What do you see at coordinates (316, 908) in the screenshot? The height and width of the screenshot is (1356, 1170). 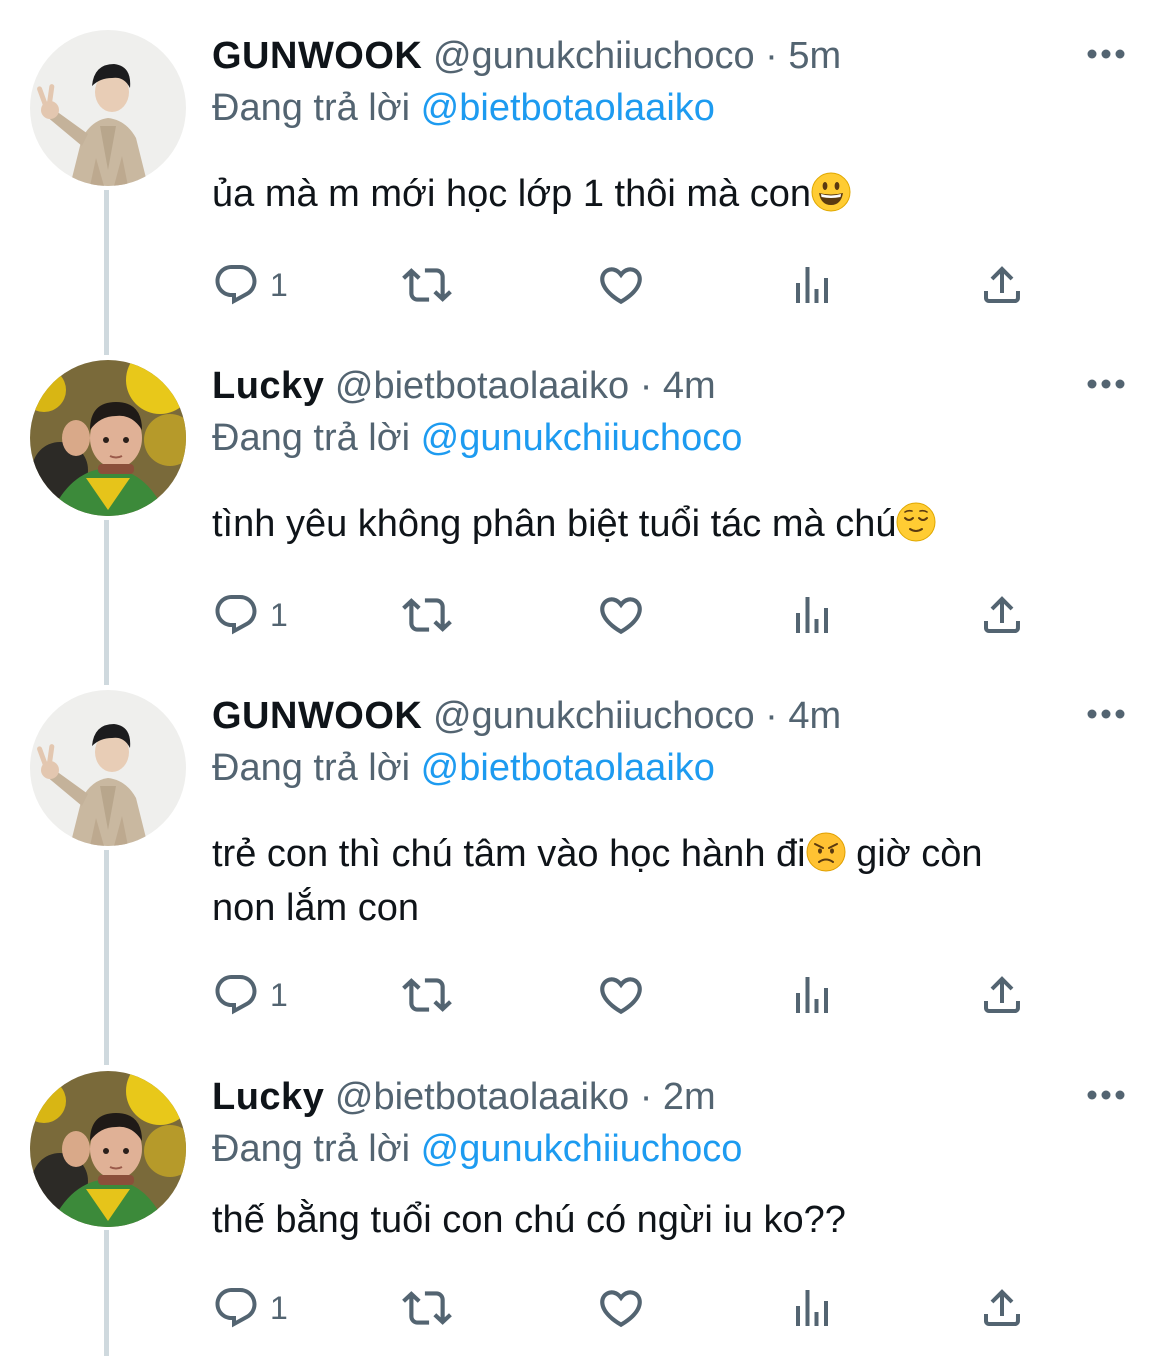 I see `tweet-text-line: non lắm con` at bounding box center [316, 908].